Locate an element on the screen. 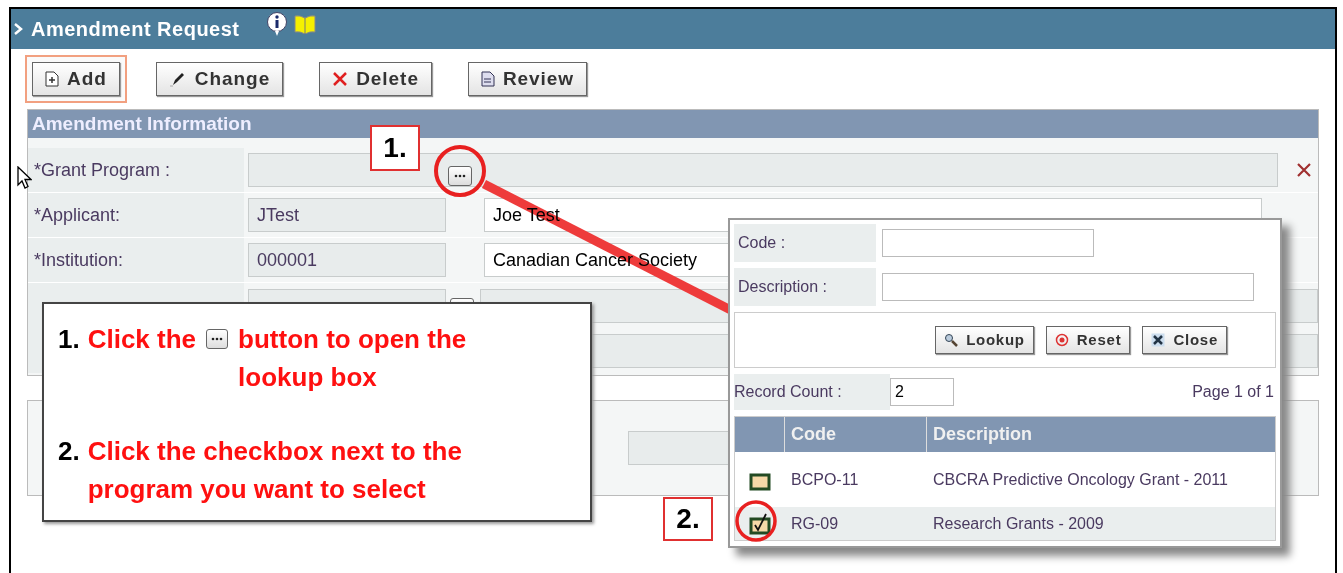  lookup-dialog-button: Reset is located at coordinates (1088, 340).